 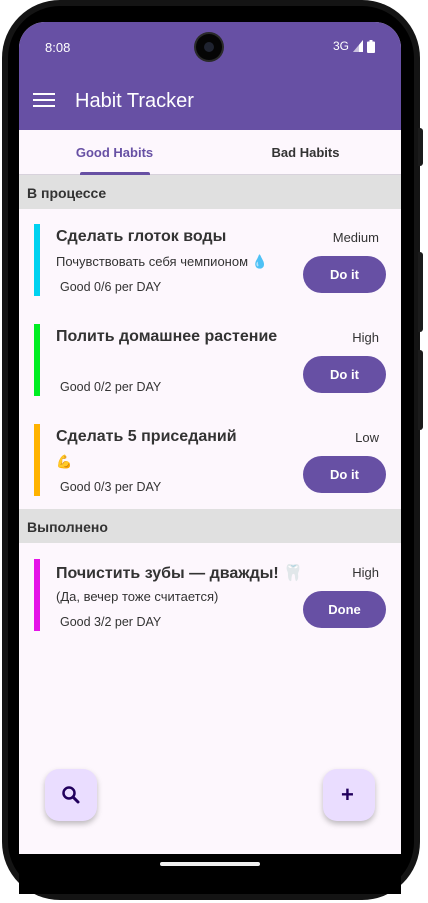 What do you see at coordinates (58, 47) in the screenshot?
I see `status-time: 8:08` at bounding box center [58, 47].